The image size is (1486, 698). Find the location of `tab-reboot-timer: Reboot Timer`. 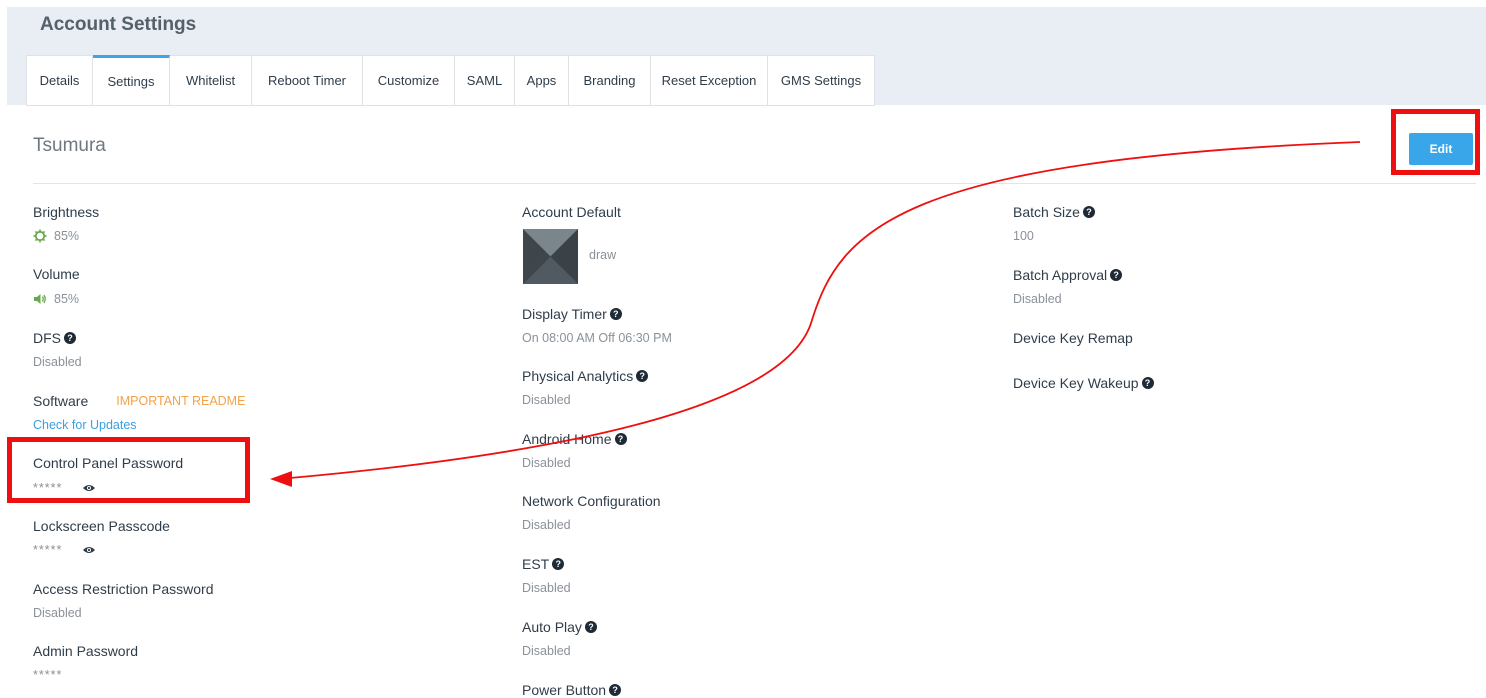

tab-reboot-timer: Reboot Timer is located at coordinates (307, 80).